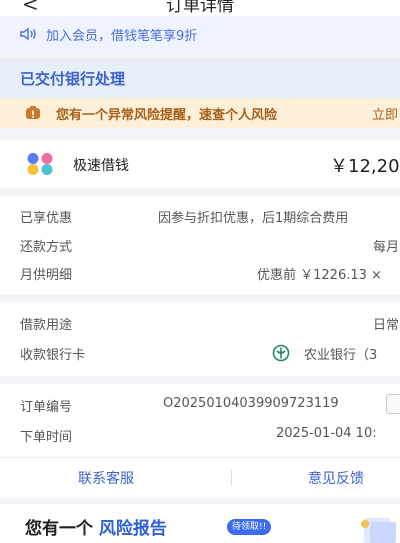  I want to click on loan-amount: ￥12,205, so click(365, 166).